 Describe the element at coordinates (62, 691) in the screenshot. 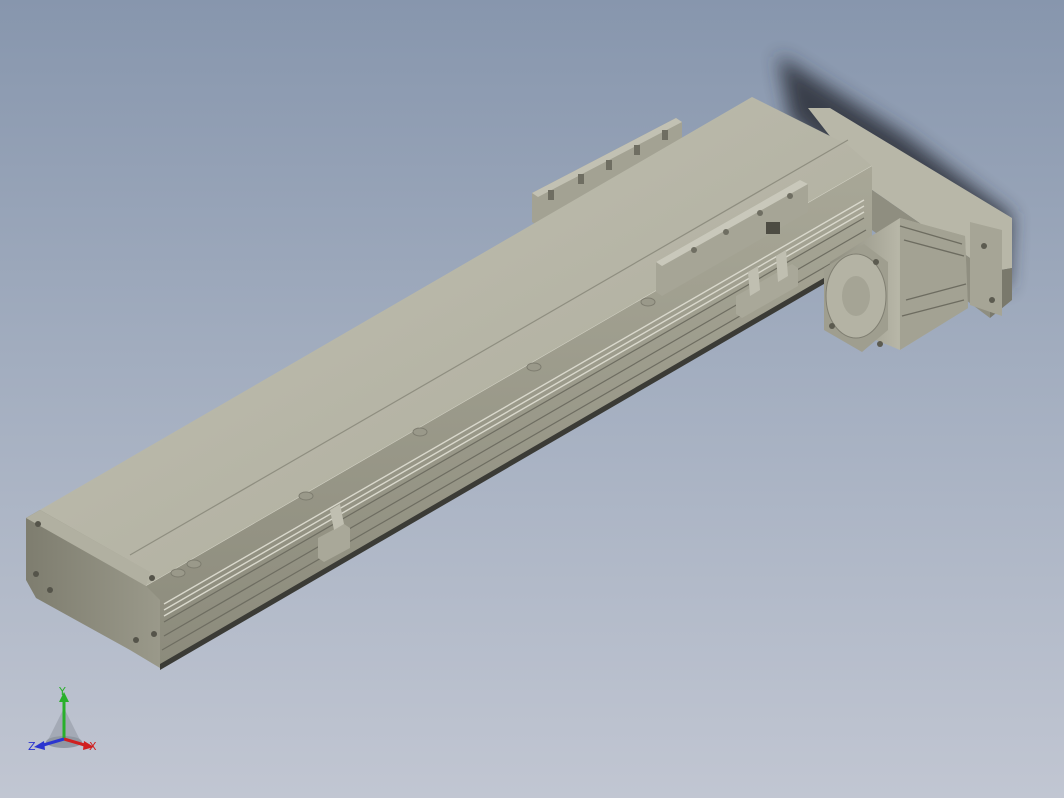

I see `y-axis-label: Y` at that location.